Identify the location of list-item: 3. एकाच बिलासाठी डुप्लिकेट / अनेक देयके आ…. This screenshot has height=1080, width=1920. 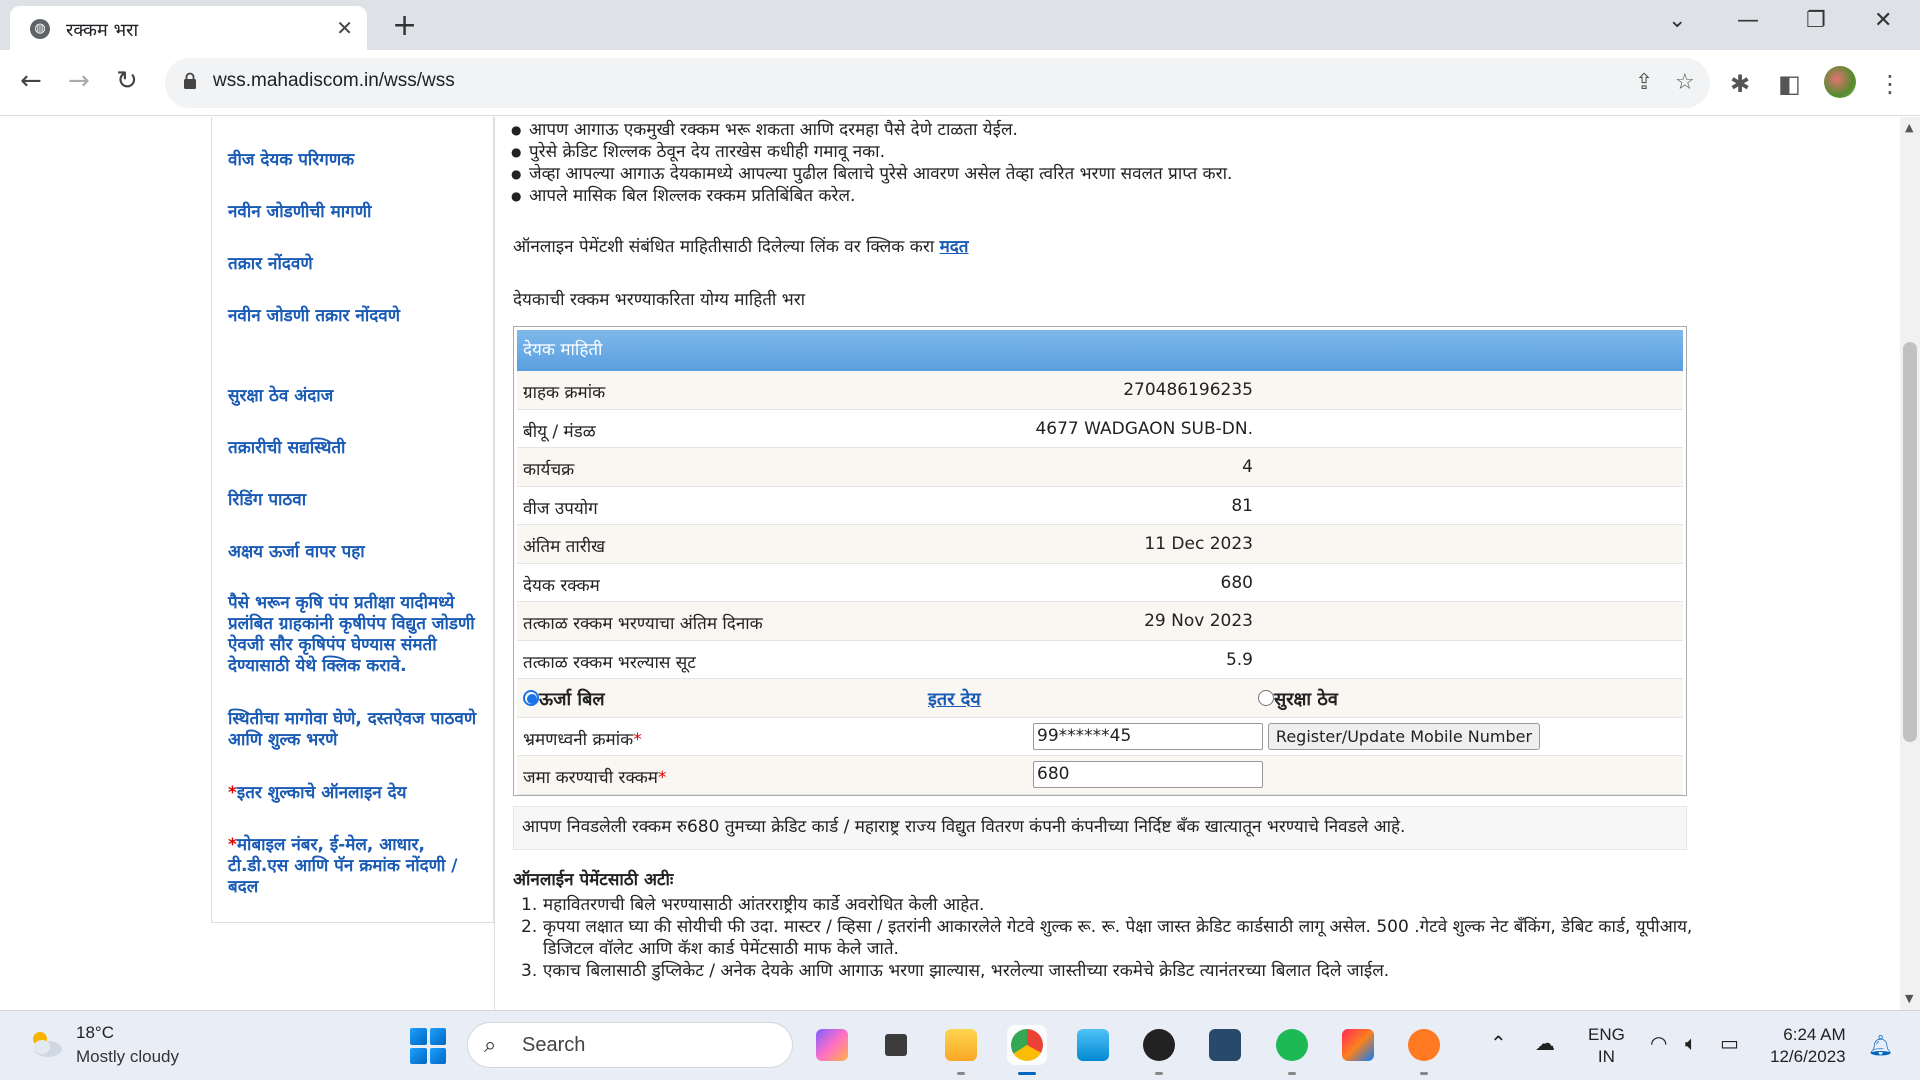
(955, 971).